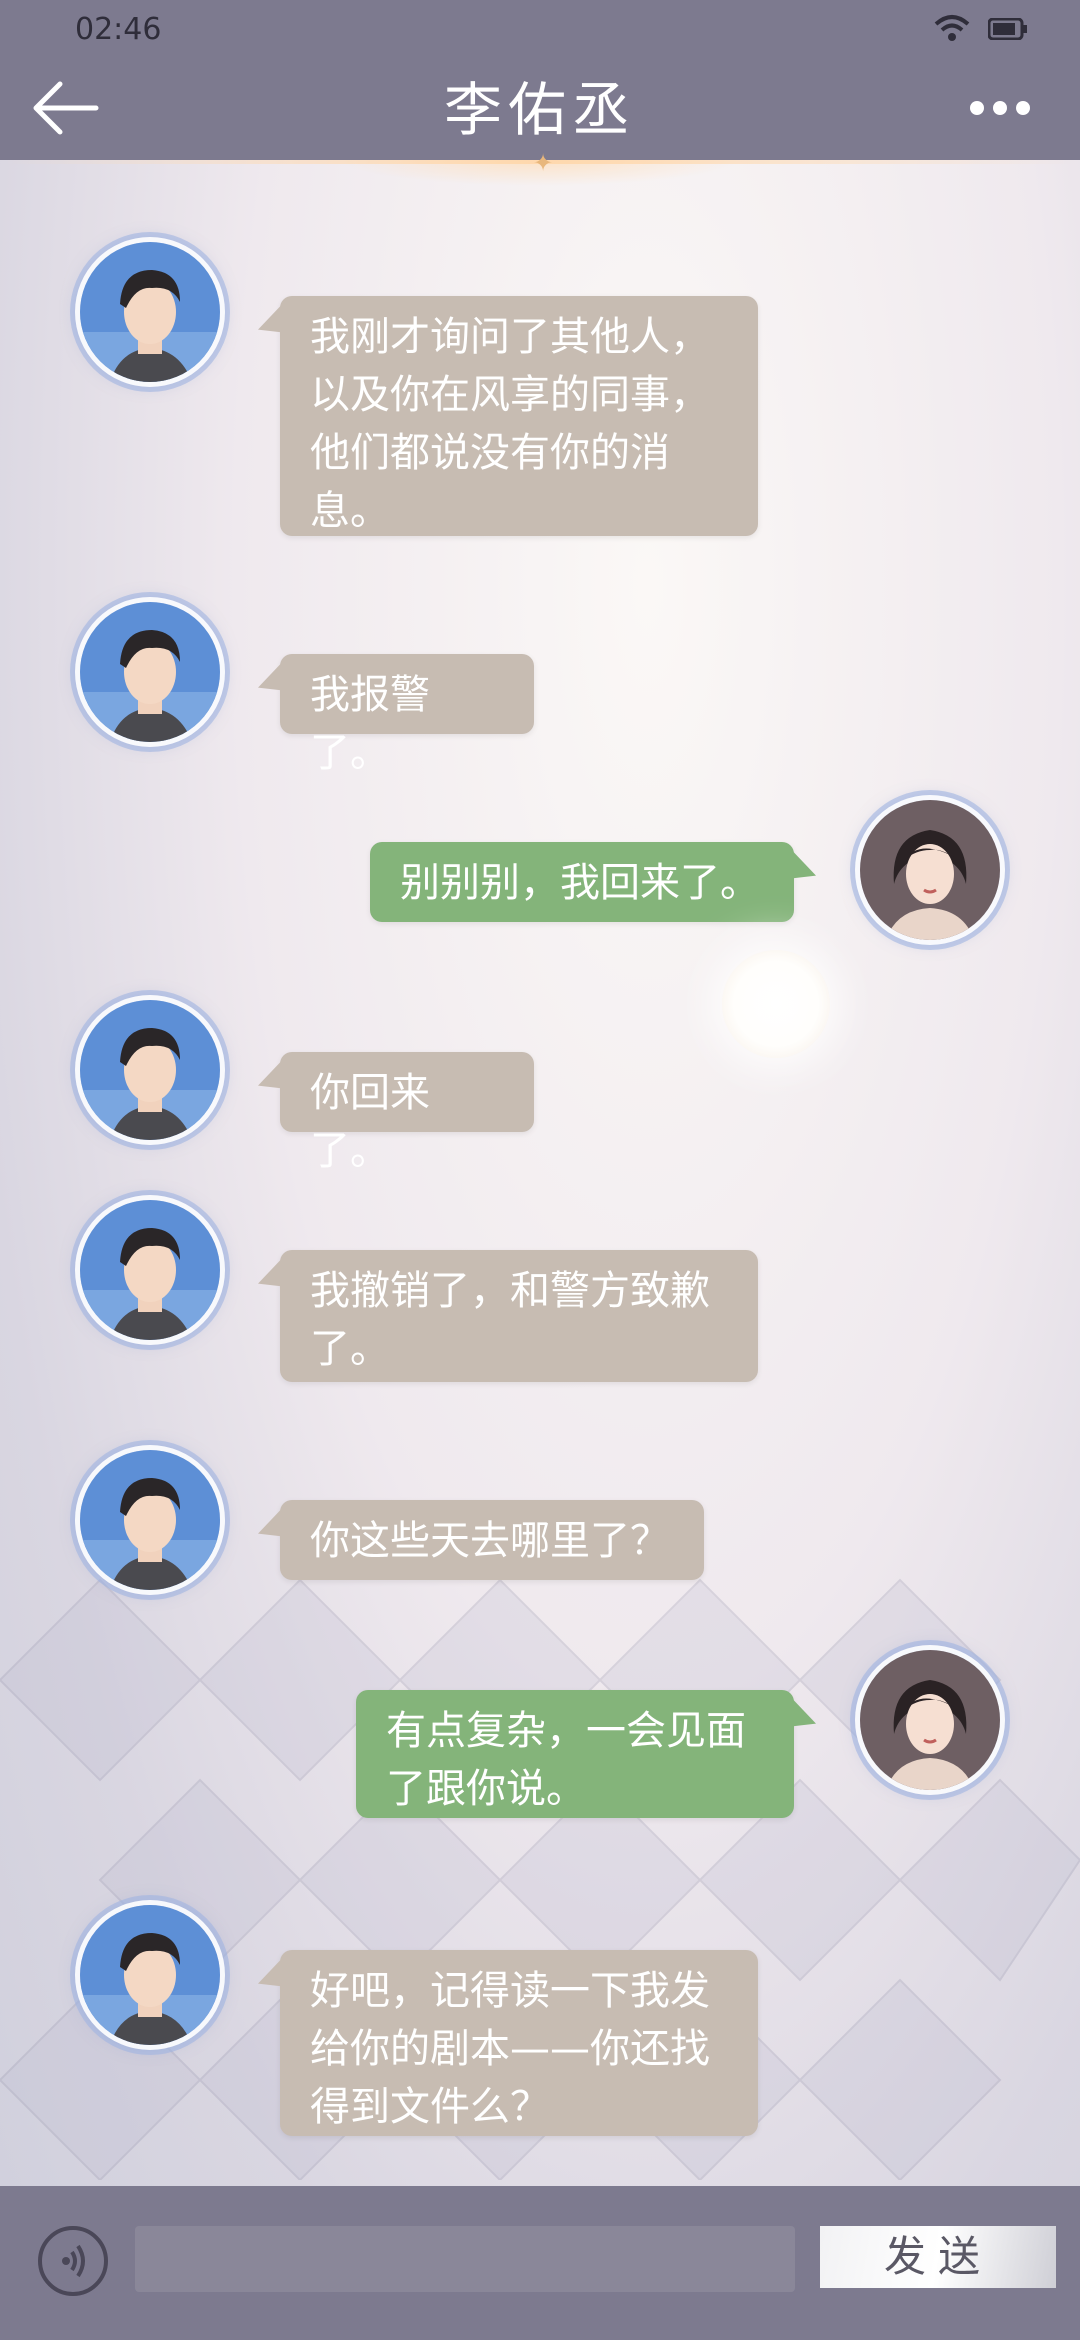 Image resolution: width=1080 pixels, height=2340 pixels. Describe the element at coordinates (1007, 30) in the screenshot. I see `battery-icon` at that location.